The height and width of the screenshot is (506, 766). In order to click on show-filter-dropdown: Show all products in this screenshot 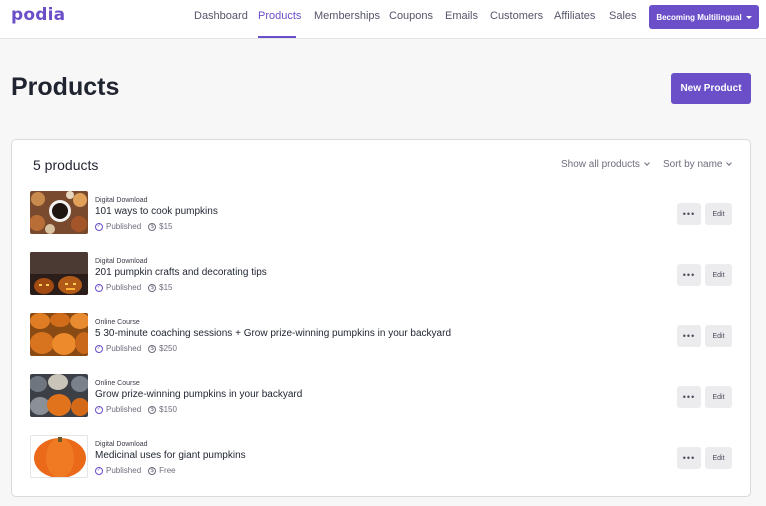, I will do `click(605, 164)`.